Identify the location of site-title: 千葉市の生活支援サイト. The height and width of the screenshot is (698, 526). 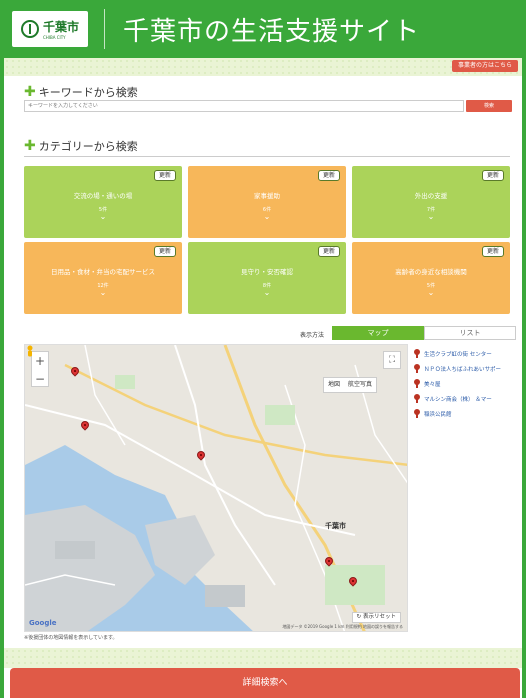
(272, 31).